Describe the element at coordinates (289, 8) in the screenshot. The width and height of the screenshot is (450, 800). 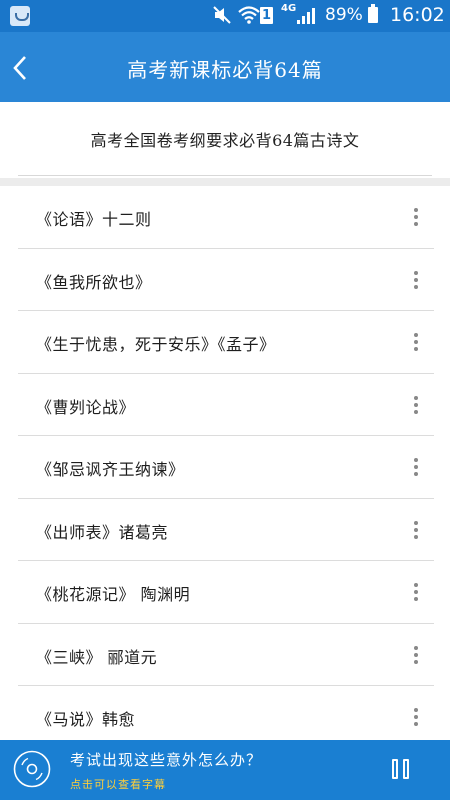
I see `network-type: 4G` at that location.